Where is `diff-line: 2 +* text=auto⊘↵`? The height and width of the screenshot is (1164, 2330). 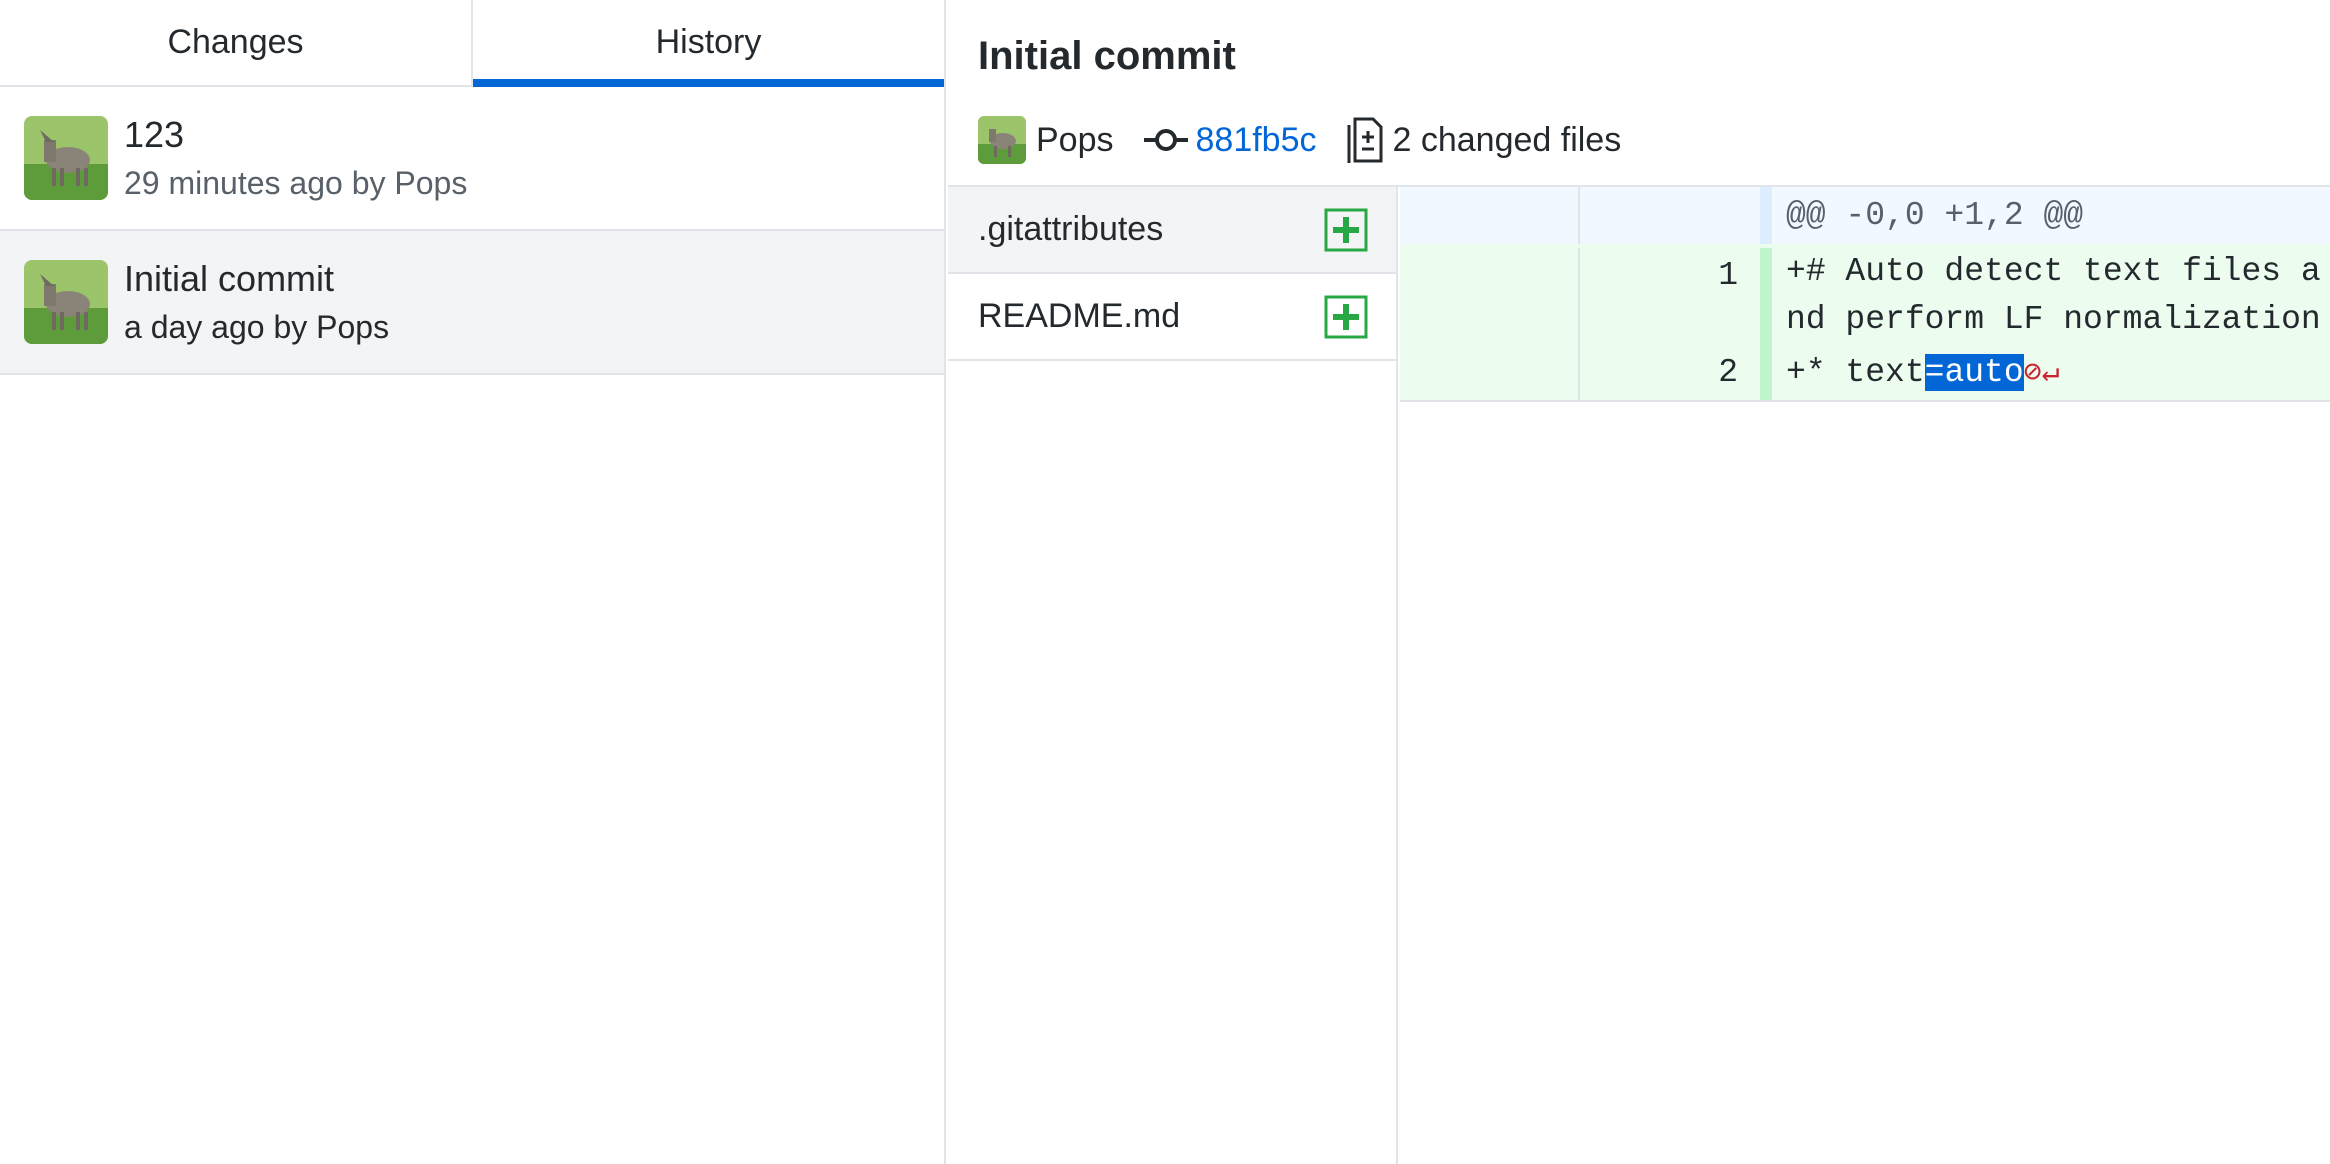 diff-line: 2 +* text=auto⊘↵ is located at coordinates (1865, 375).